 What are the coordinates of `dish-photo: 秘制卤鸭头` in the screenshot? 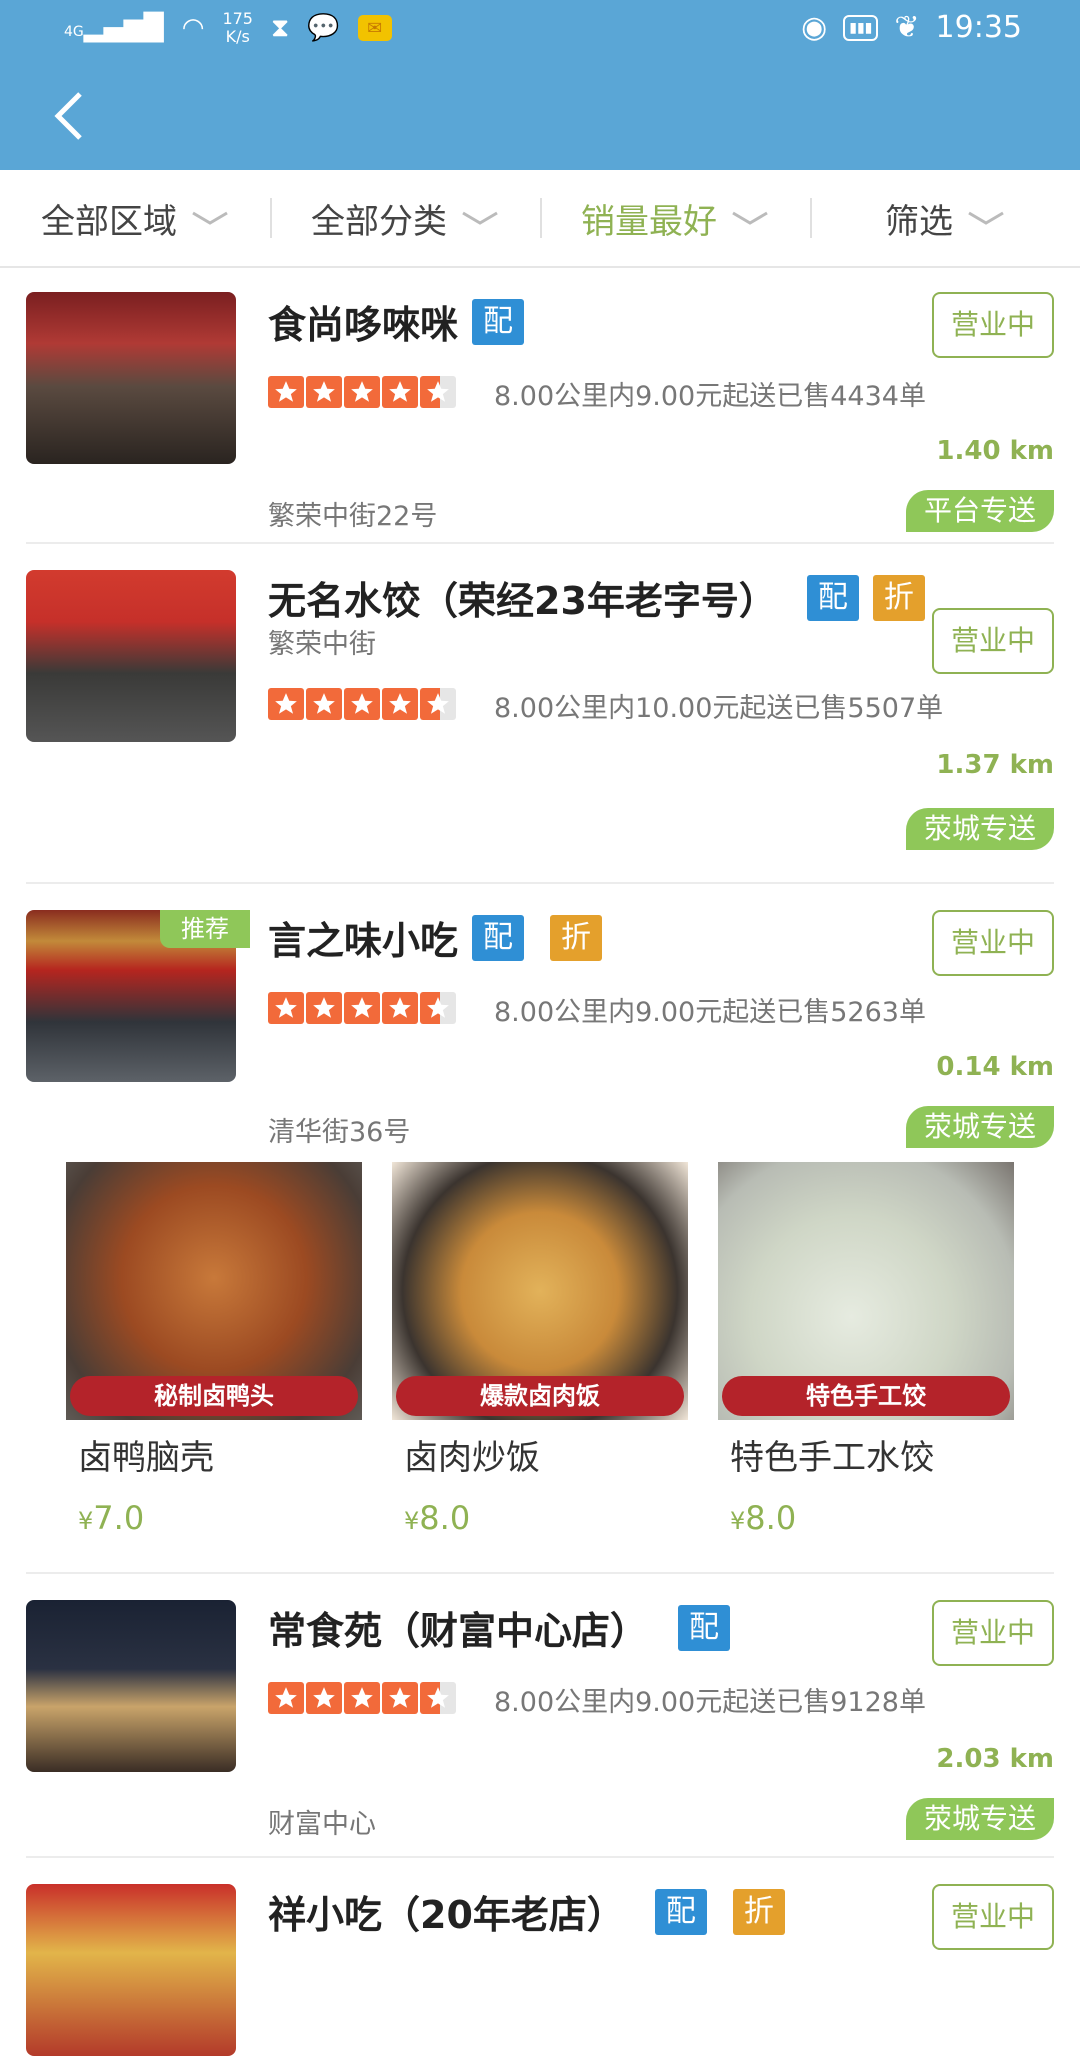 It's located at (214, 1291).